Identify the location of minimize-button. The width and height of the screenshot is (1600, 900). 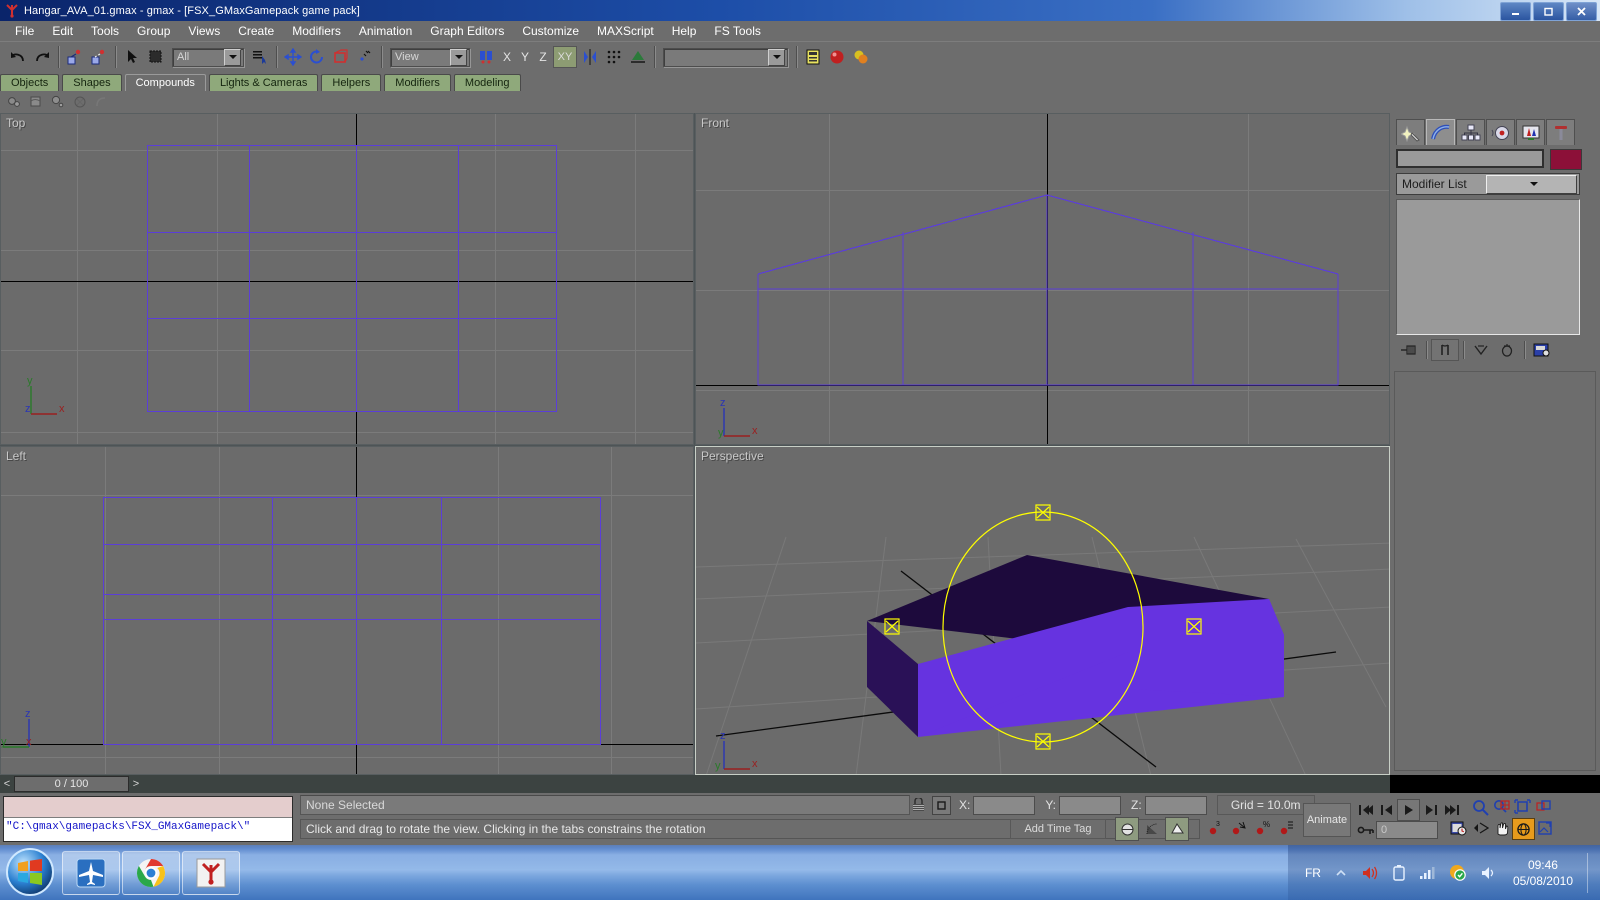
(1515, 11).